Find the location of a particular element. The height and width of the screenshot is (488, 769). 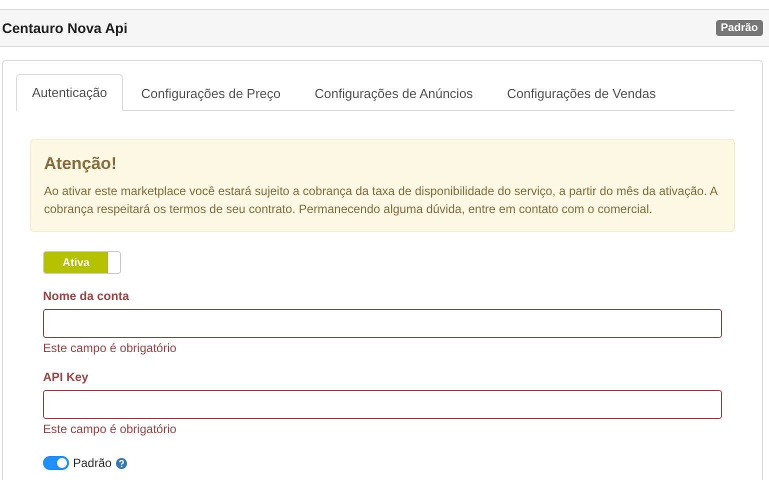

toggle-switch is located at coordinates (56, 463).